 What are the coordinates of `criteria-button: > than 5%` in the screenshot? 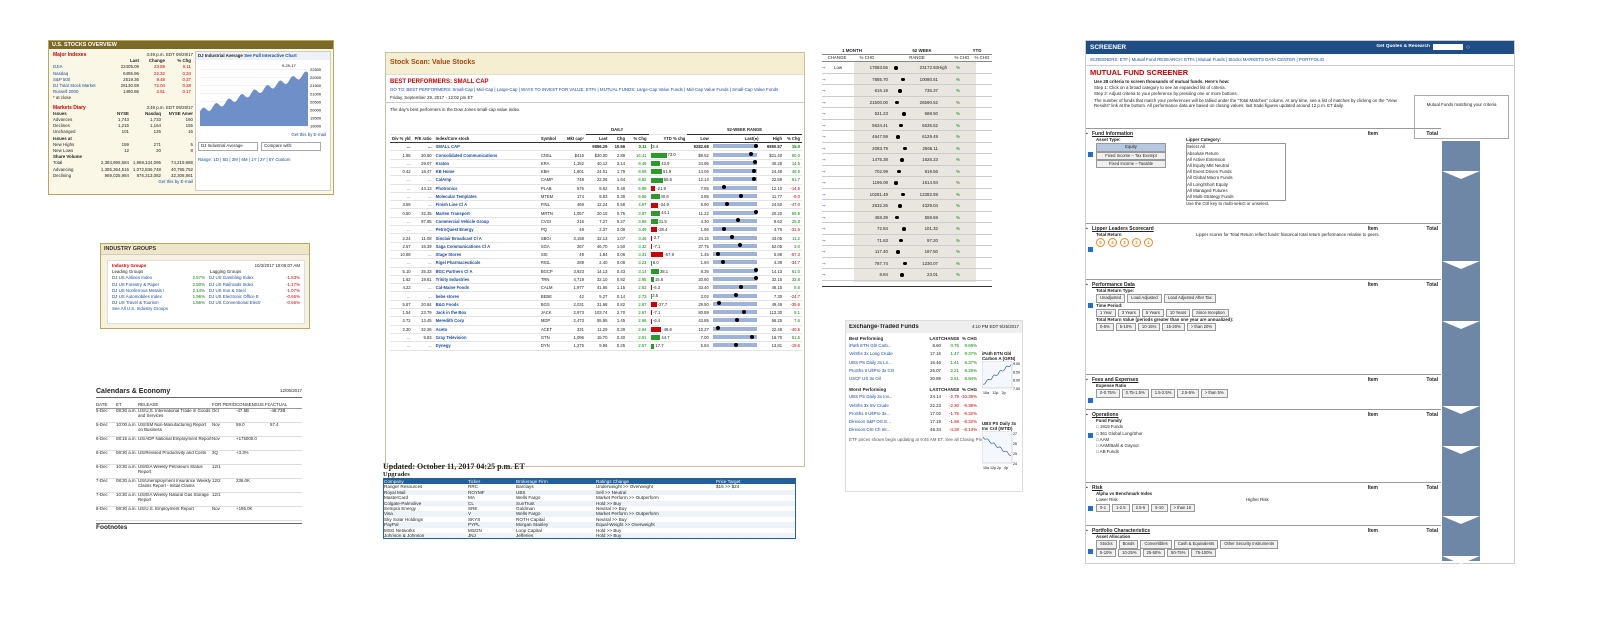 It's located at (1214, 393).